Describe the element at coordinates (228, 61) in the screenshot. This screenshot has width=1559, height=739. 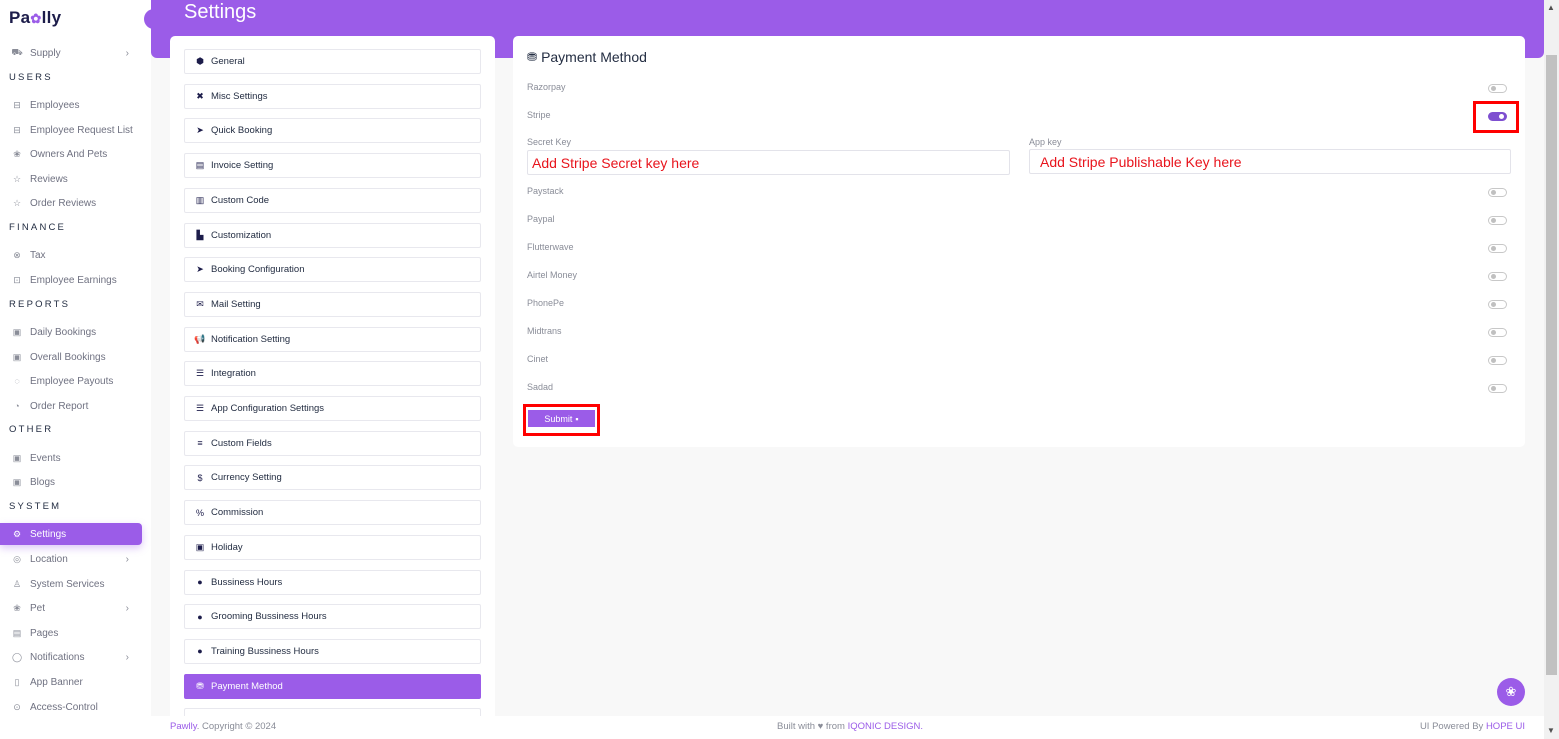
I see `settings-menu-label: General` at that location.